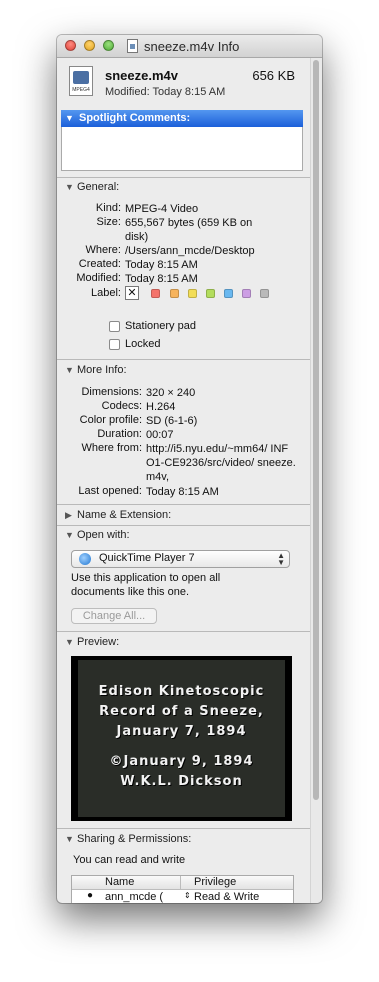 The height and width of the screenshot is (982, 379). I want to click on vertical-scrollbar, so click(316, 480).